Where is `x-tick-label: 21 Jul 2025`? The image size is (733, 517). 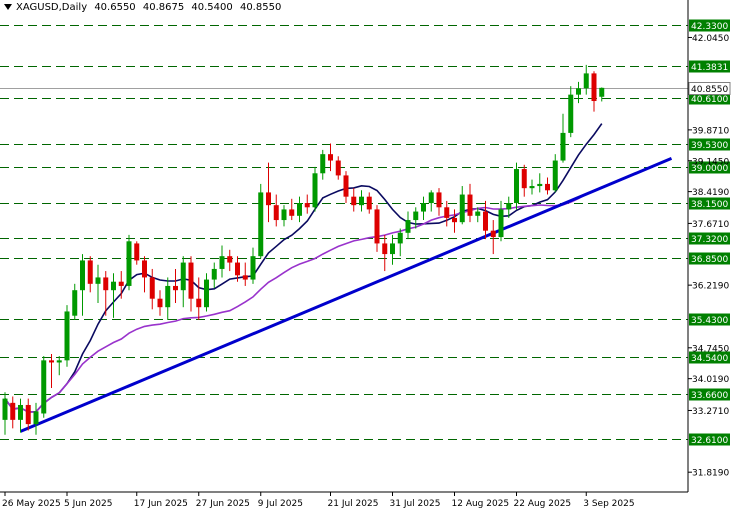
x-tick-label: 21 Jul 2025 is located at coordinates (353, 504).